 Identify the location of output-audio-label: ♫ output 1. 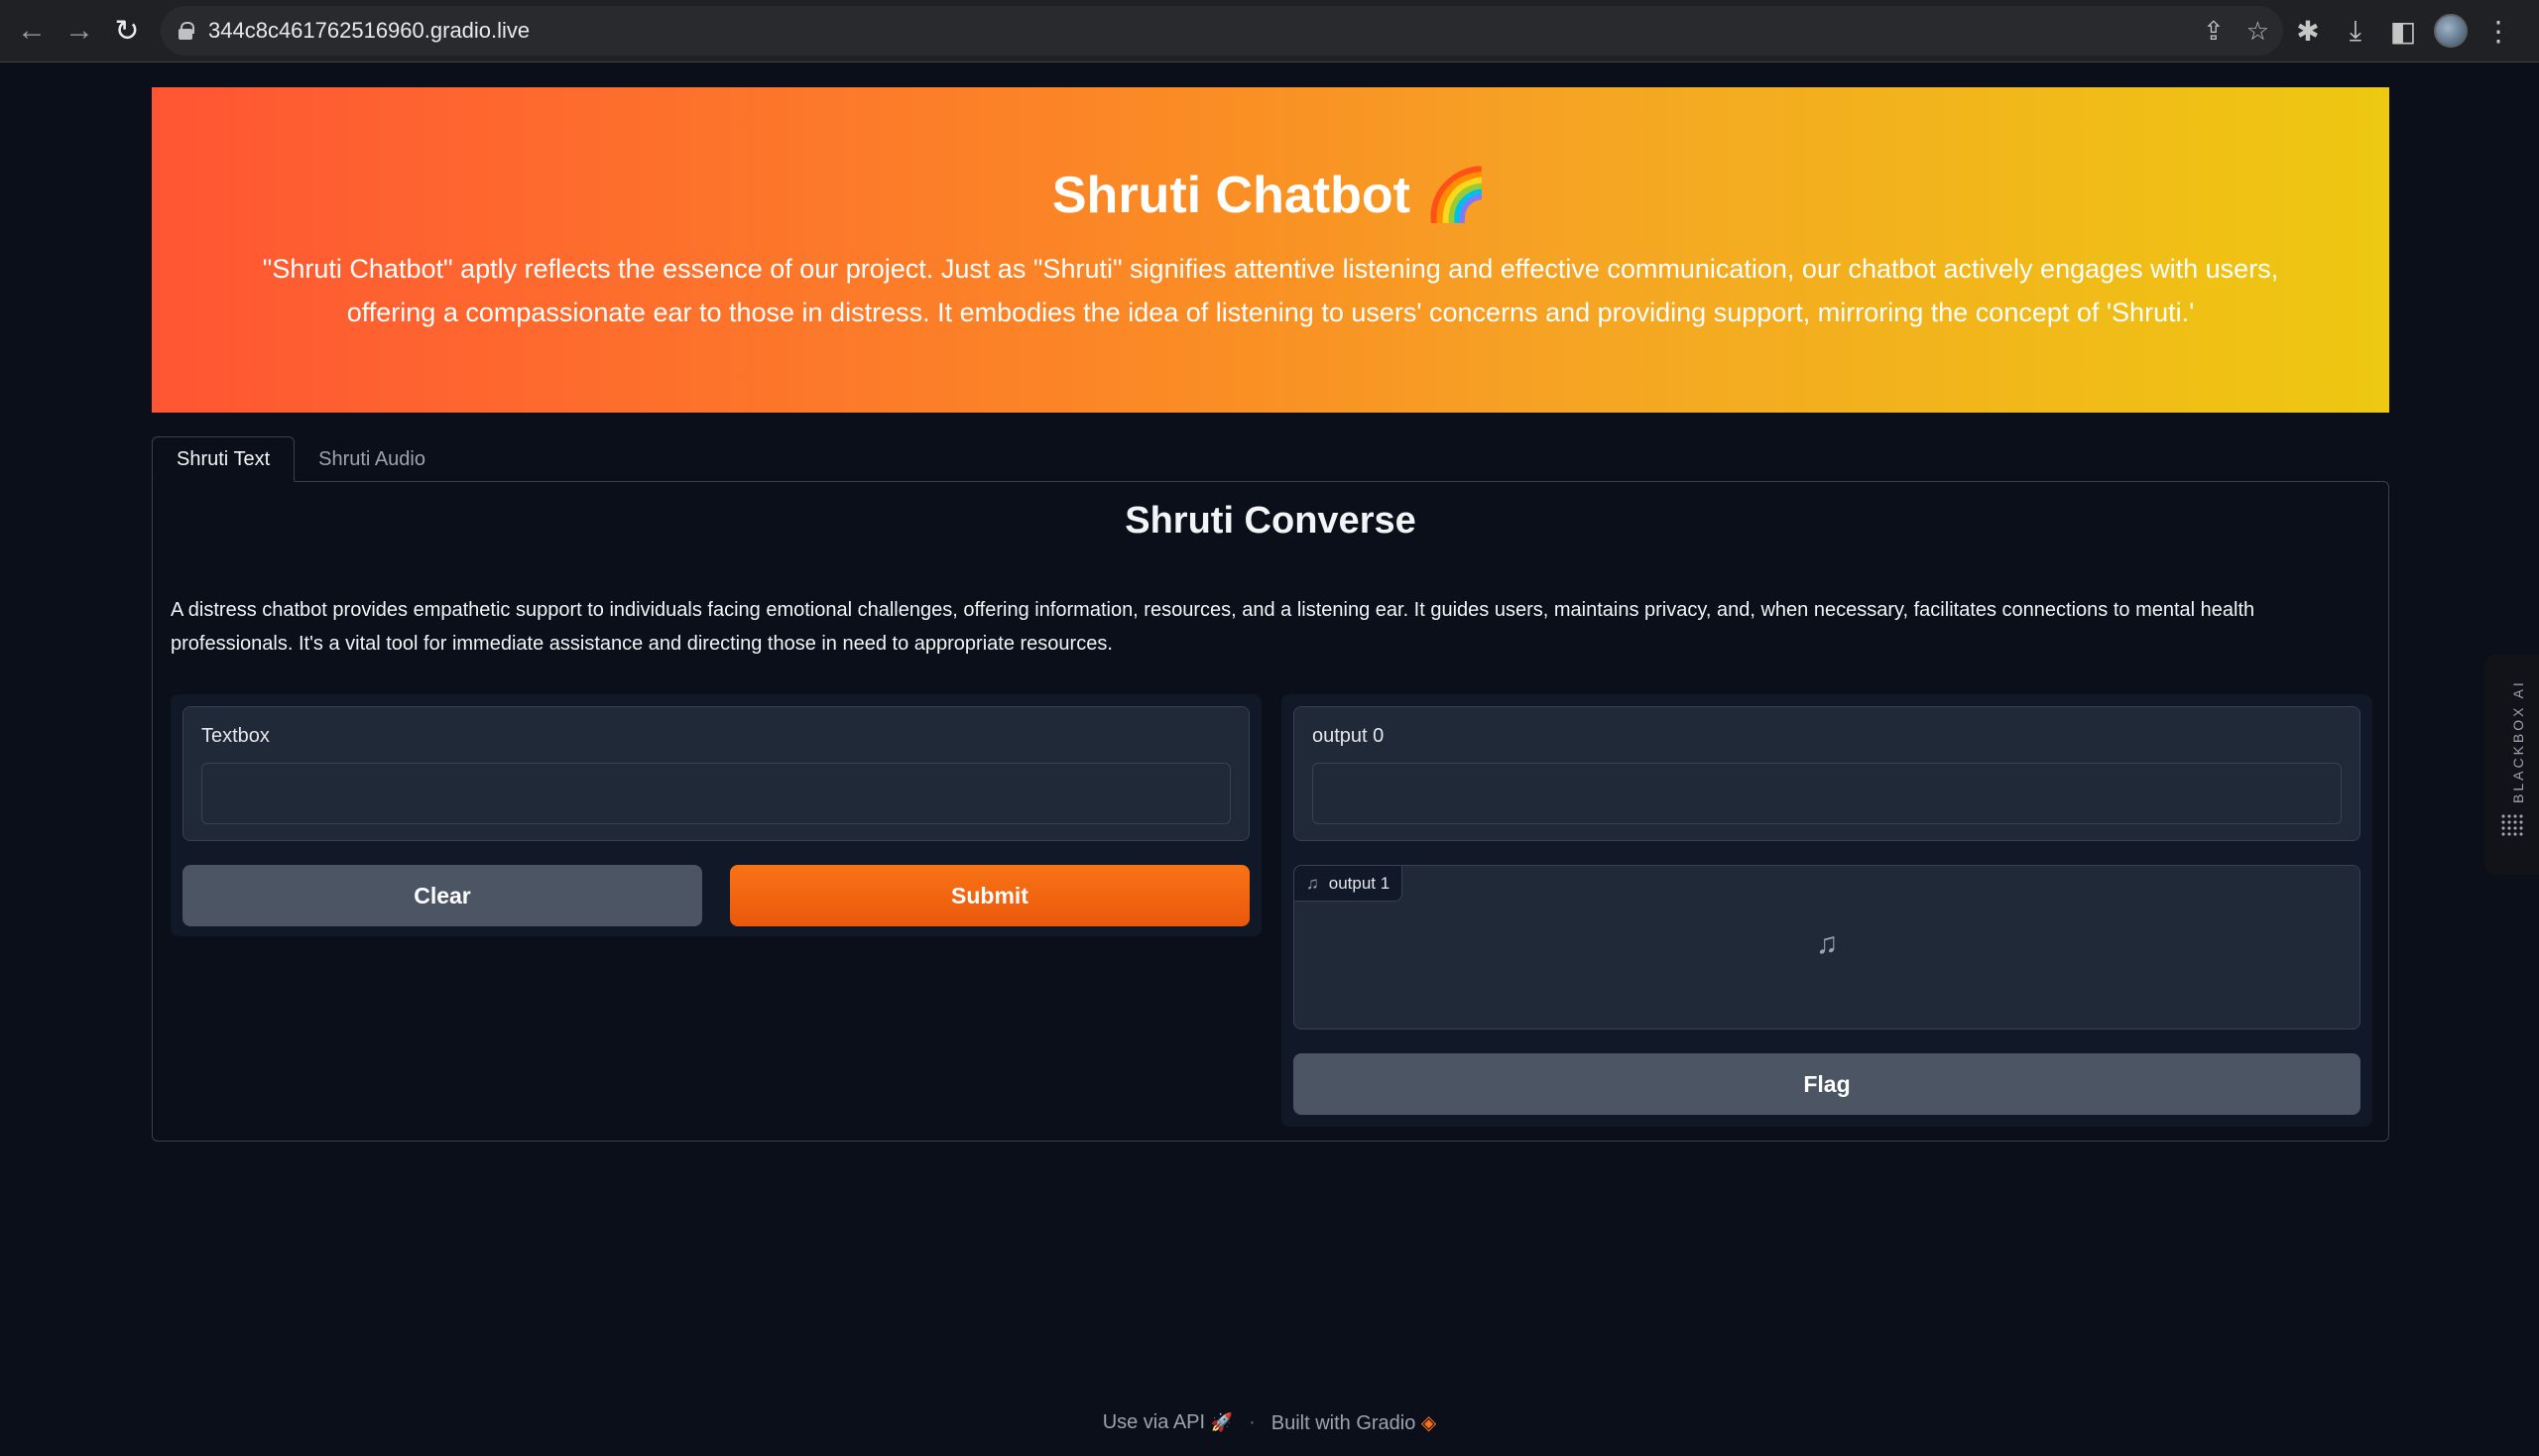
(1348, 884).